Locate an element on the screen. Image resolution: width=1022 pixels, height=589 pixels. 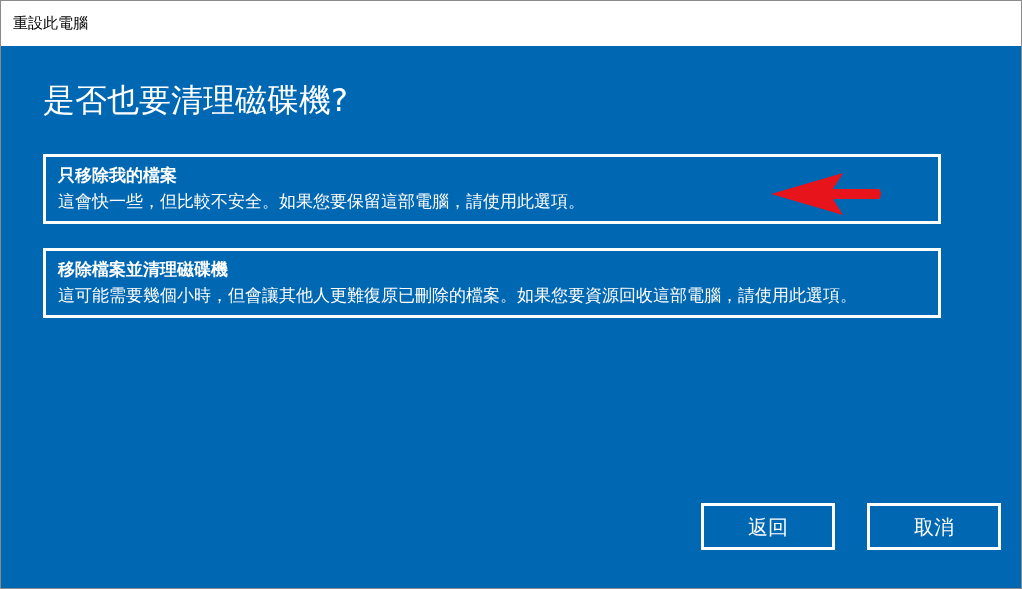
window-title: 重設此電腦 is located at coordinates (50, 24).